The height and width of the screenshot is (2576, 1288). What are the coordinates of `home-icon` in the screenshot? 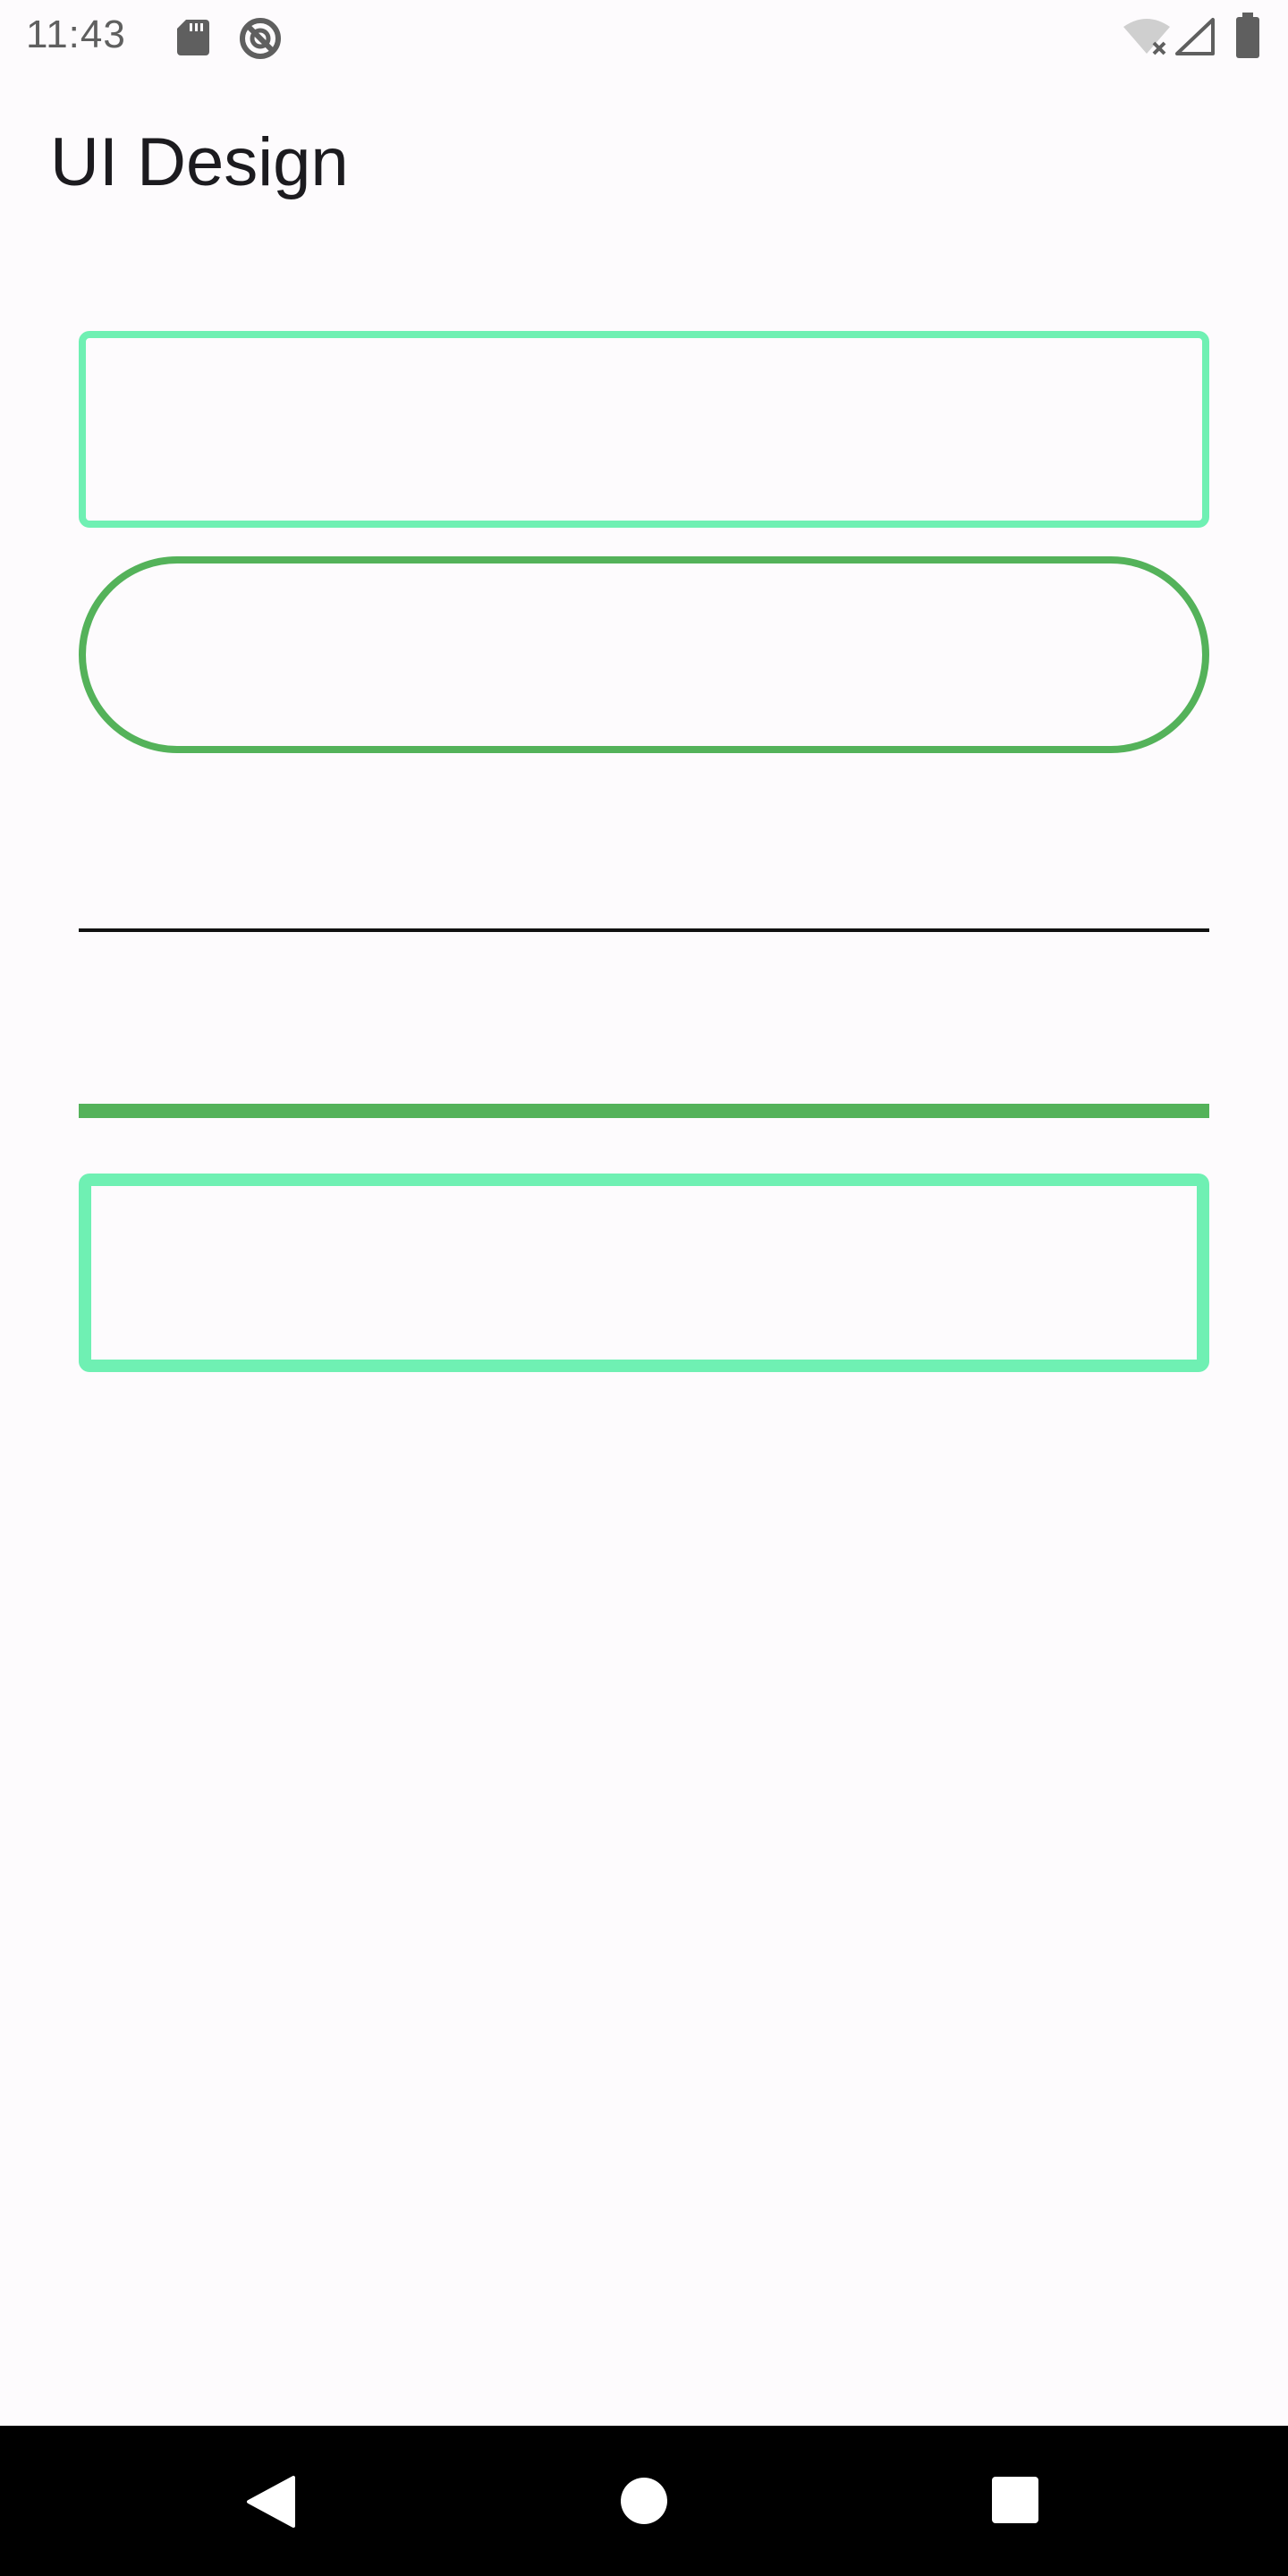 It's located at (644, 2501).